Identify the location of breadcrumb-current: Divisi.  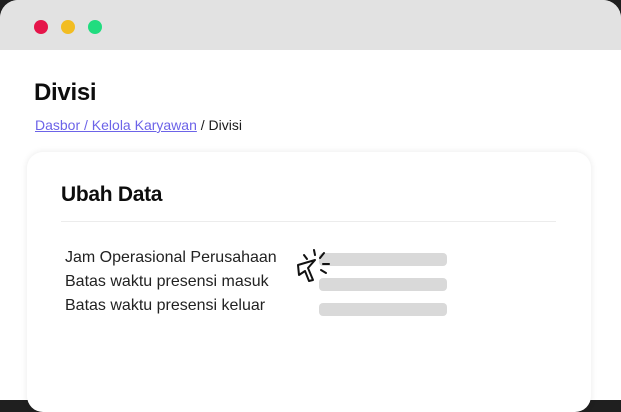
(225, 125).